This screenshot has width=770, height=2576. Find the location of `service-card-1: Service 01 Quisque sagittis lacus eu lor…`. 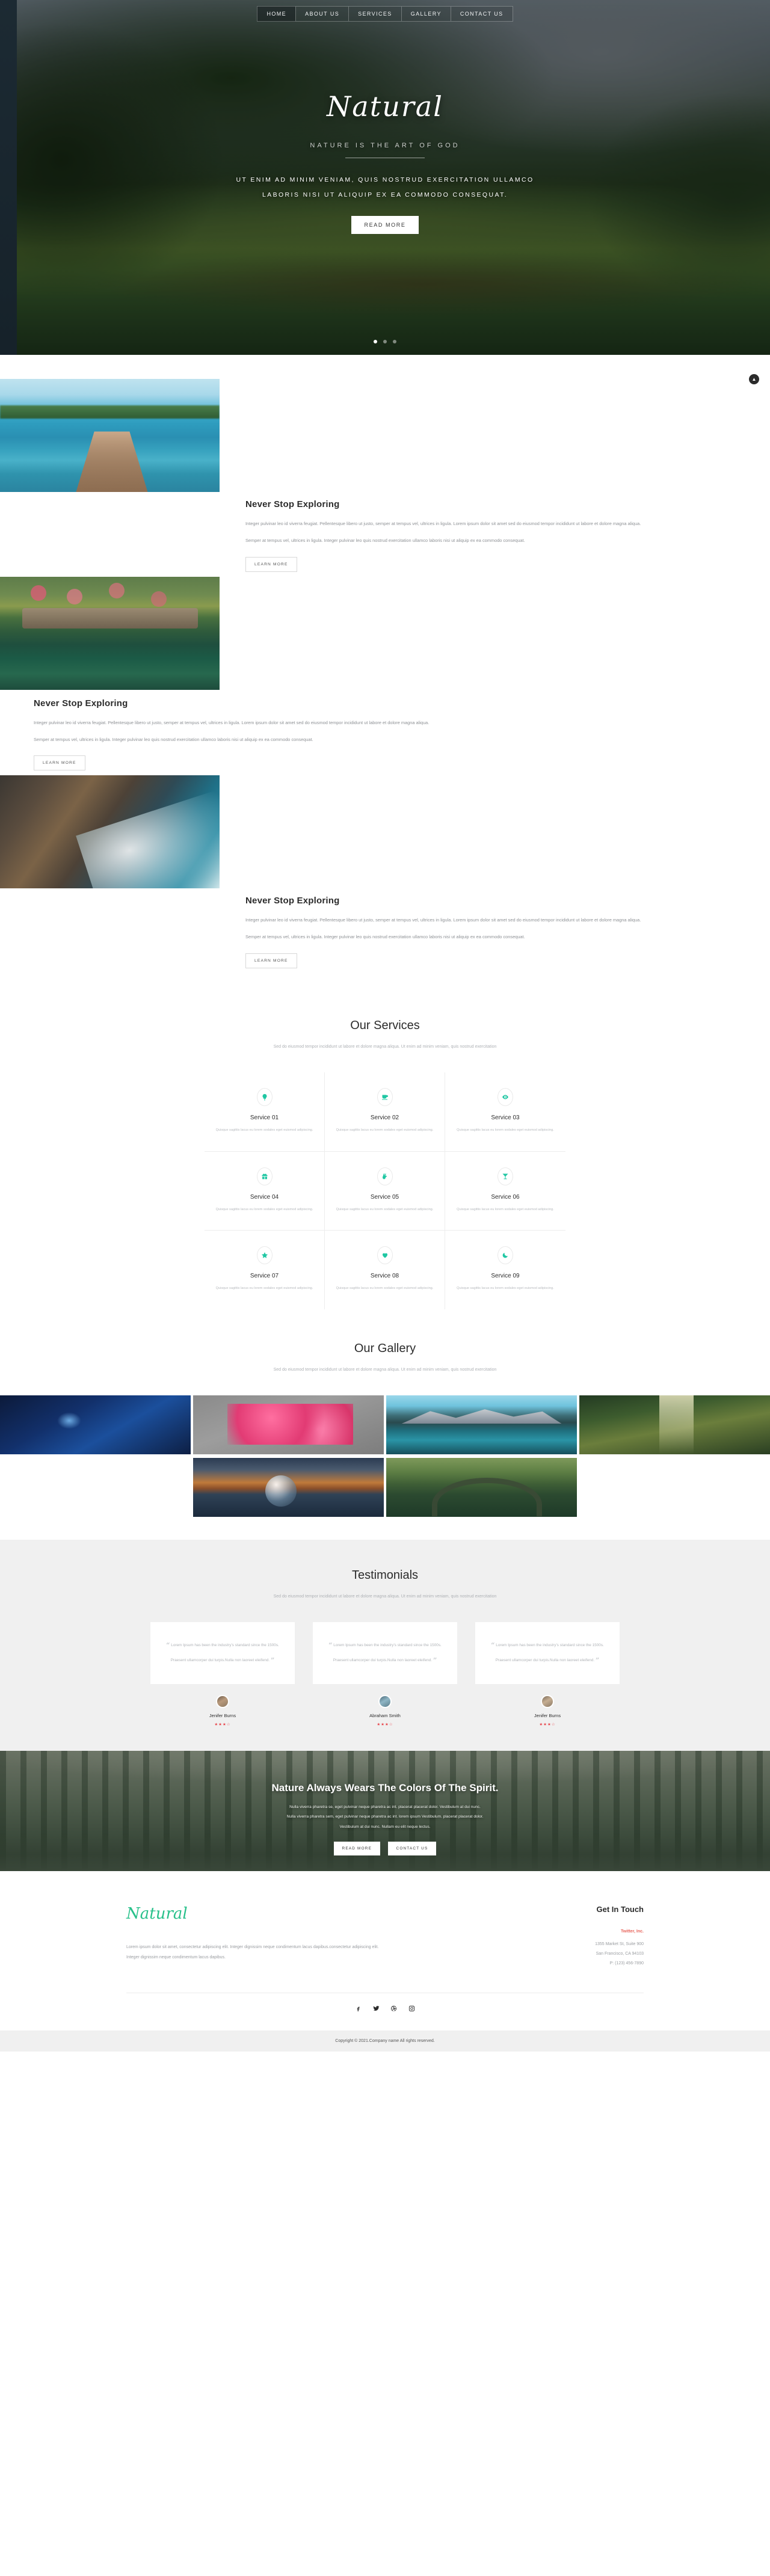

service-card-1: Service 01 Quisque sagittis lacus eu lor… is located at coordinates (265, 1112).